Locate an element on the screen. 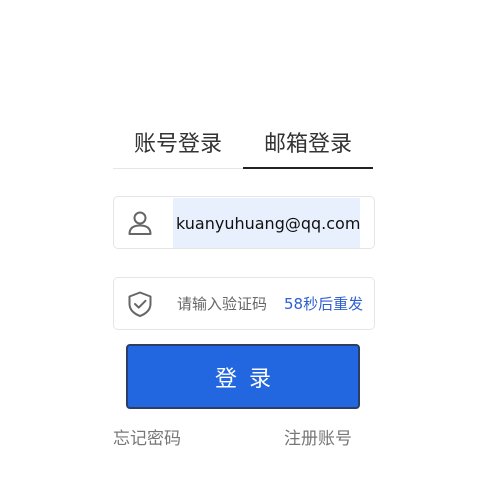 The height and width of the screenshot is (478, 477). verification-code-field: 58秒后重发 is located at coordinates (244, 303).